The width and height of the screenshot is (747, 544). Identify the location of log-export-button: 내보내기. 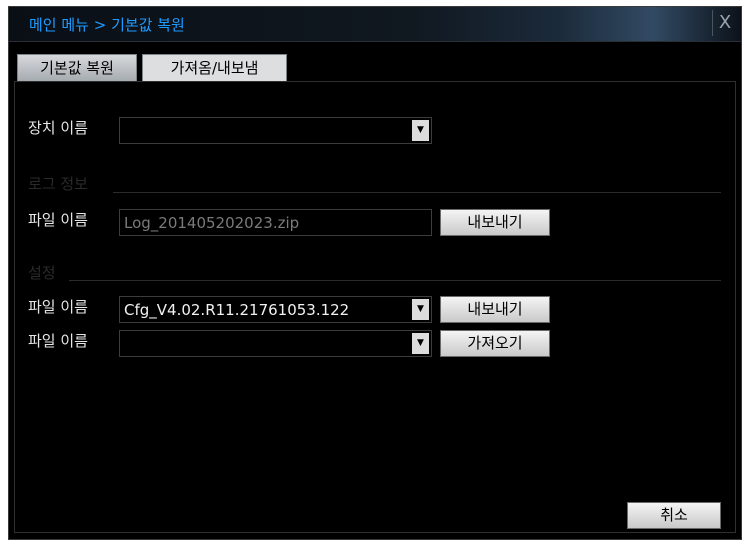
(495, 222).